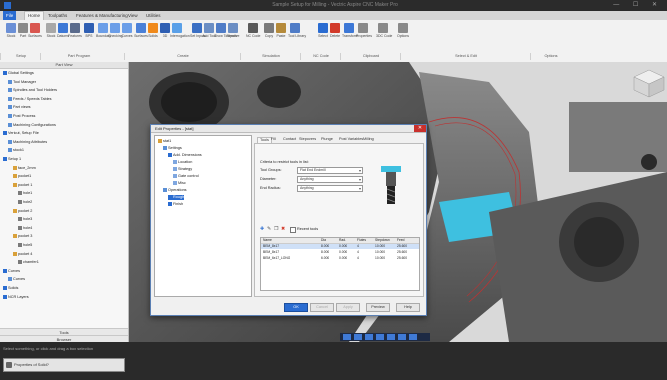 This screenshot has height=380, width=667. Describe the element at coordinates (283, 229) in the screenshot. I see `delete-tool-icon: ✖` at that location.